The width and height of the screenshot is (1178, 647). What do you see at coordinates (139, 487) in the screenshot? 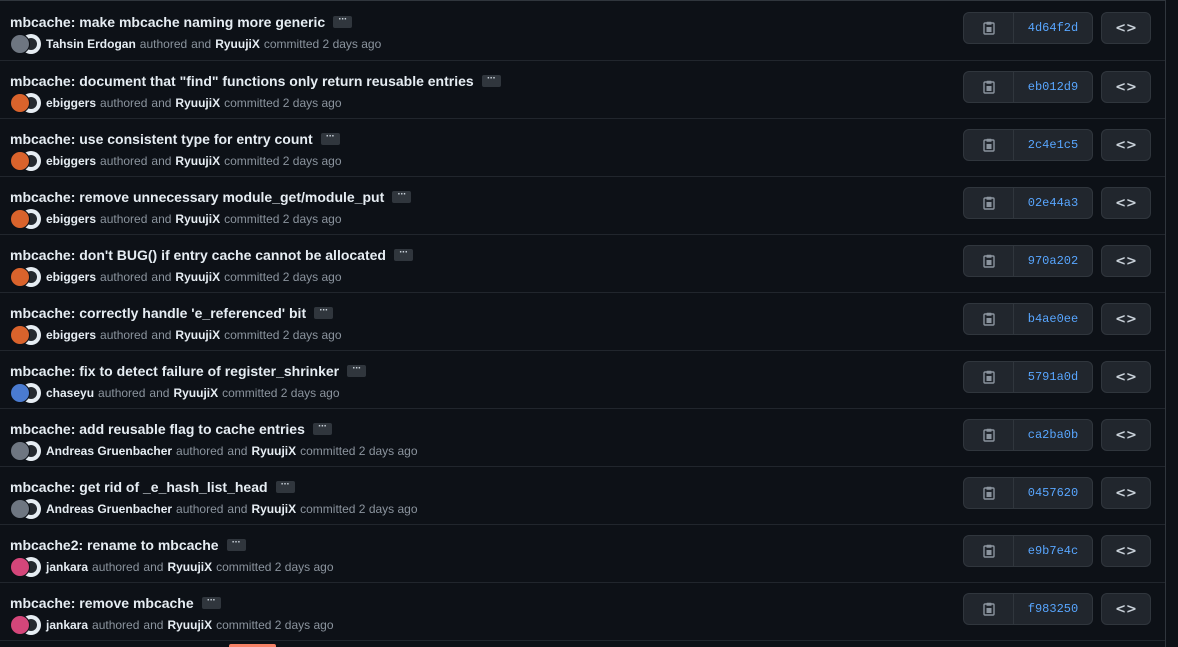
I see `commit-title: mbcache: get rid of _e_hash_list_head` at bounding box center [139, 487].